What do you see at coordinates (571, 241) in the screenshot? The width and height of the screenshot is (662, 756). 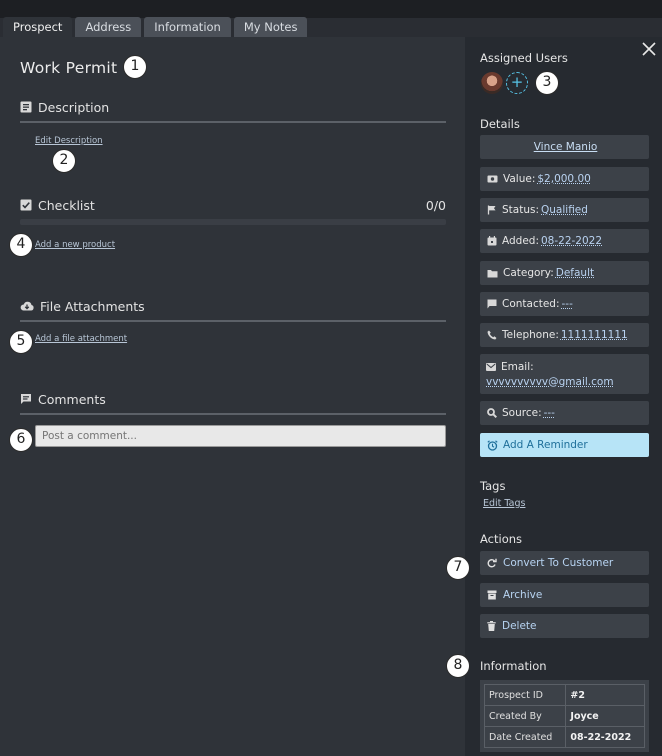 I see `added-value: 08-22-2022` at bounding box center [571, 241].